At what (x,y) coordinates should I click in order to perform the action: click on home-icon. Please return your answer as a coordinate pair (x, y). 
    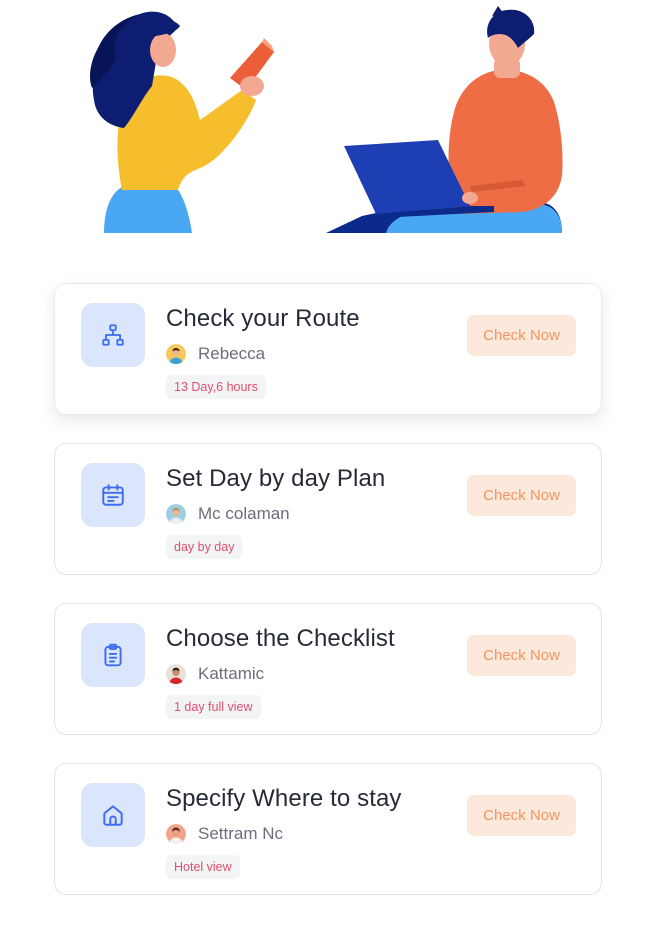
    Looking at the image, I should click on (113, 815).